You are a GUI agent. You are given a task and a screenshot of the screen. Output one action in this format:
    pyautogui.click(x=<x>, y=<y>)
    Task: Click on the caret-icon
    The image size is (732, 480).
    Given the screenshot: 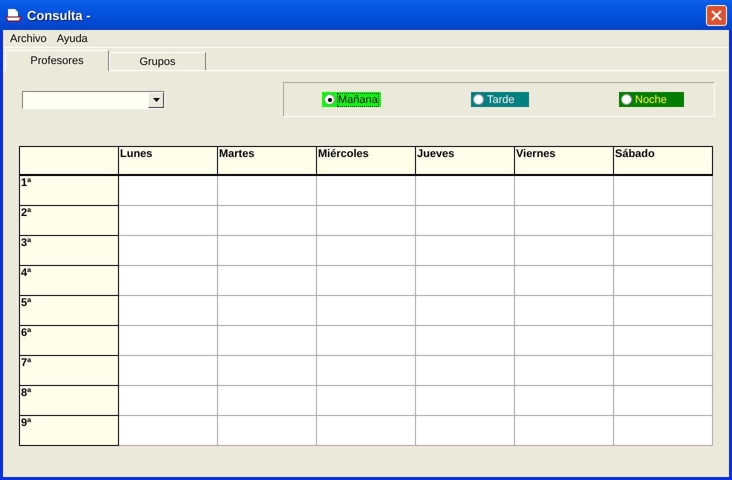 What is the action you would take?
    pyautogui.click(x=156, y=100)
    